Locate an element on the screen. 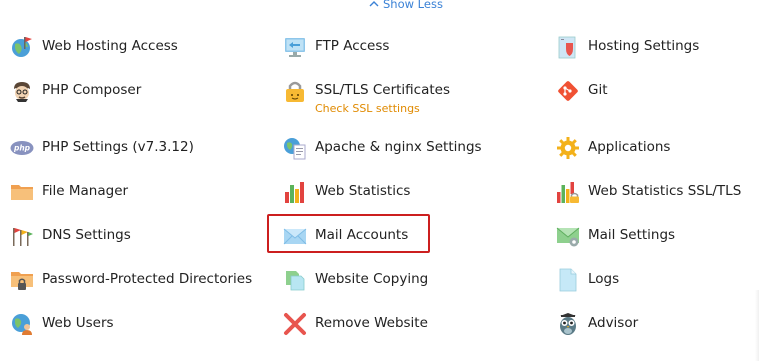 The width and height of the screenshot is (759, 361). owl-icon is located at coordinates (568, 324).